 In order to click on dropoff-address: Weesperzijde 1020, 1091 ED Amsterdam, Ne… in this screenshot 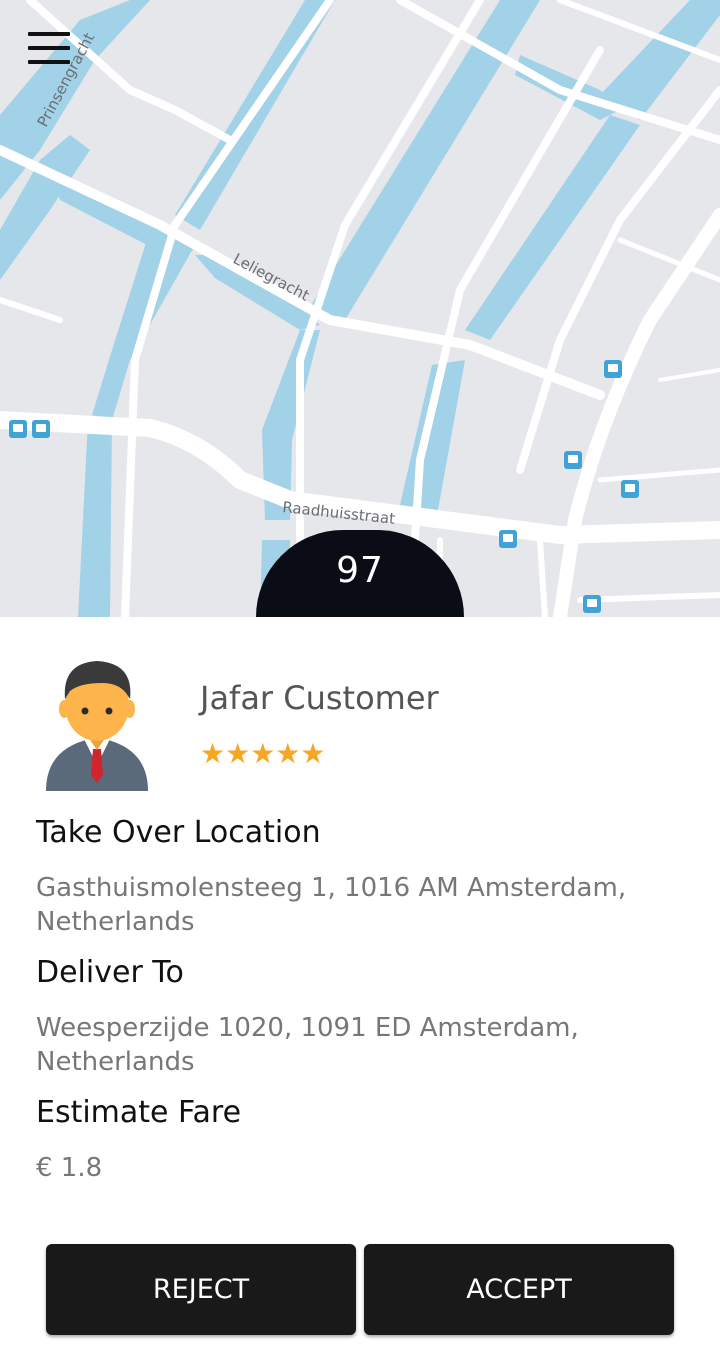, I will do `click(307, 1045)`.